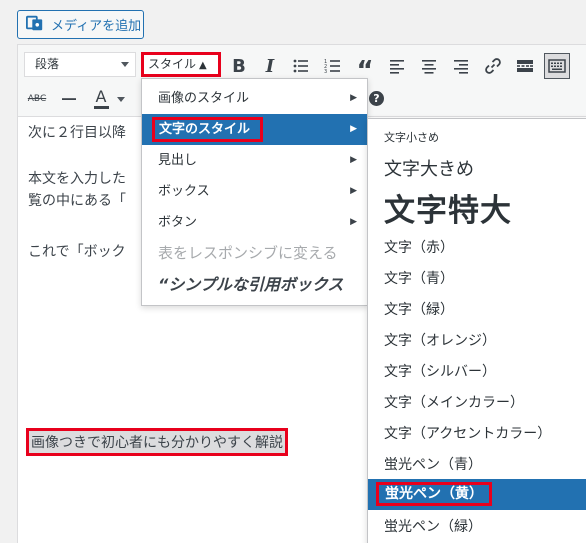  I want to click on italic-glyph: I, so click(270, 66).